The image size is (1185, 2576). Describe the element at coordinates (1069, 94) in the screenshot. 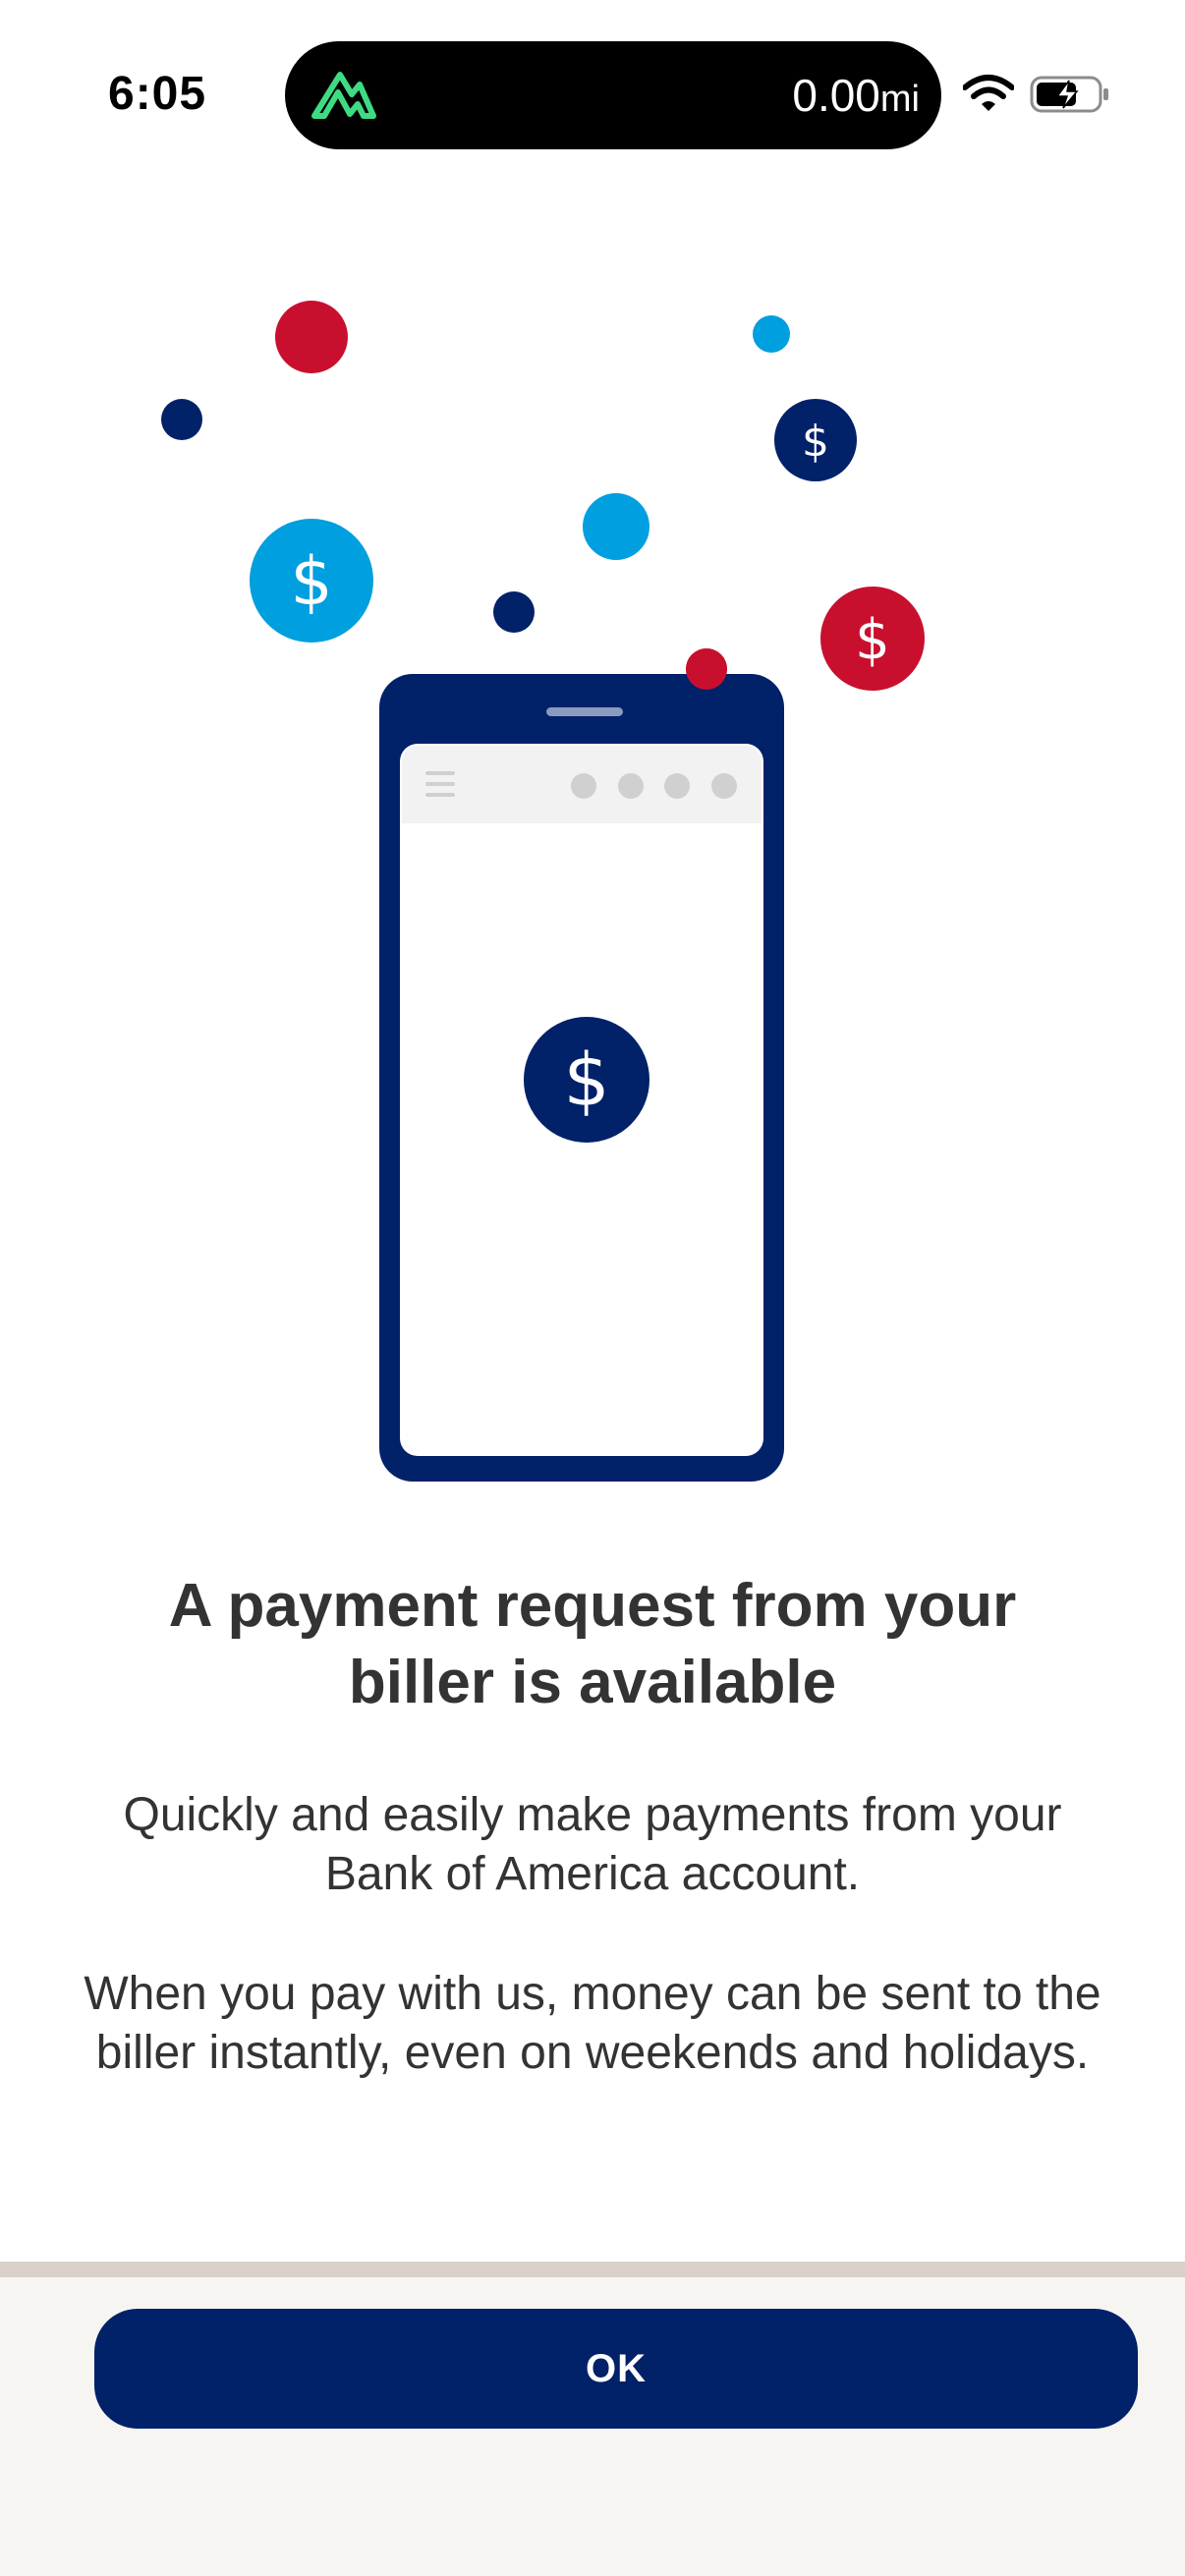

I see `battery-charging-icon` at that location.